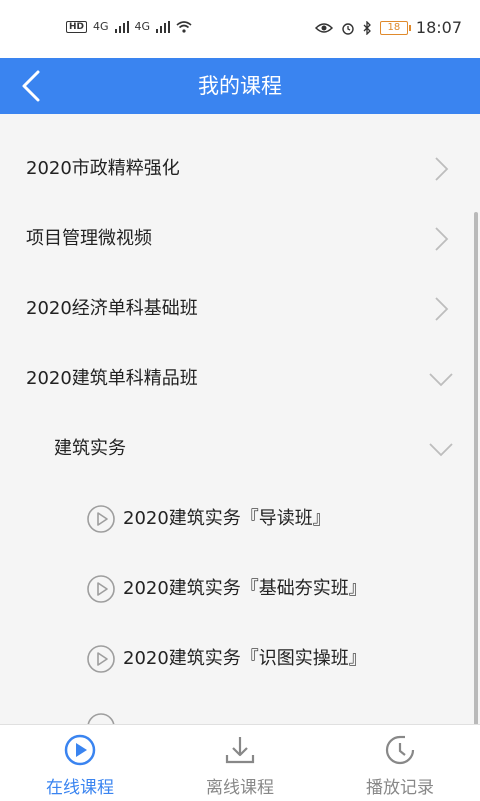 Image resolution: width=480 pixels, height=801 pixels. I want to click on tab-play-history: 播放记录, so click(400, 763).